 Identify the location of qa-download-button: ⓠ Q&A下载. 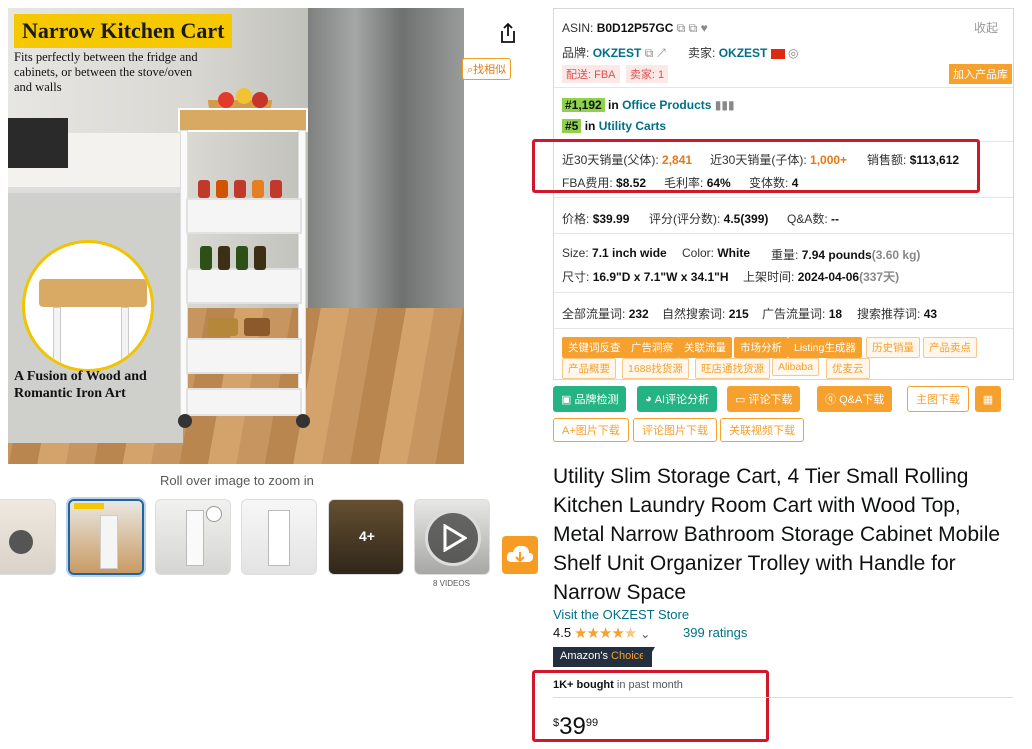
(855, 399).